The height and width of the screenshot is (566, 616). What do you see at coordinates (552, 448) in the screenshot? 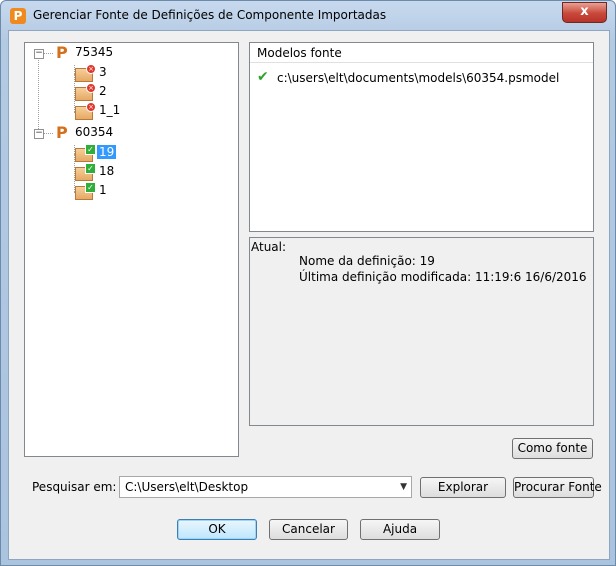
I see `as-source-button: Como fonte` at bounding box center [552, 448].